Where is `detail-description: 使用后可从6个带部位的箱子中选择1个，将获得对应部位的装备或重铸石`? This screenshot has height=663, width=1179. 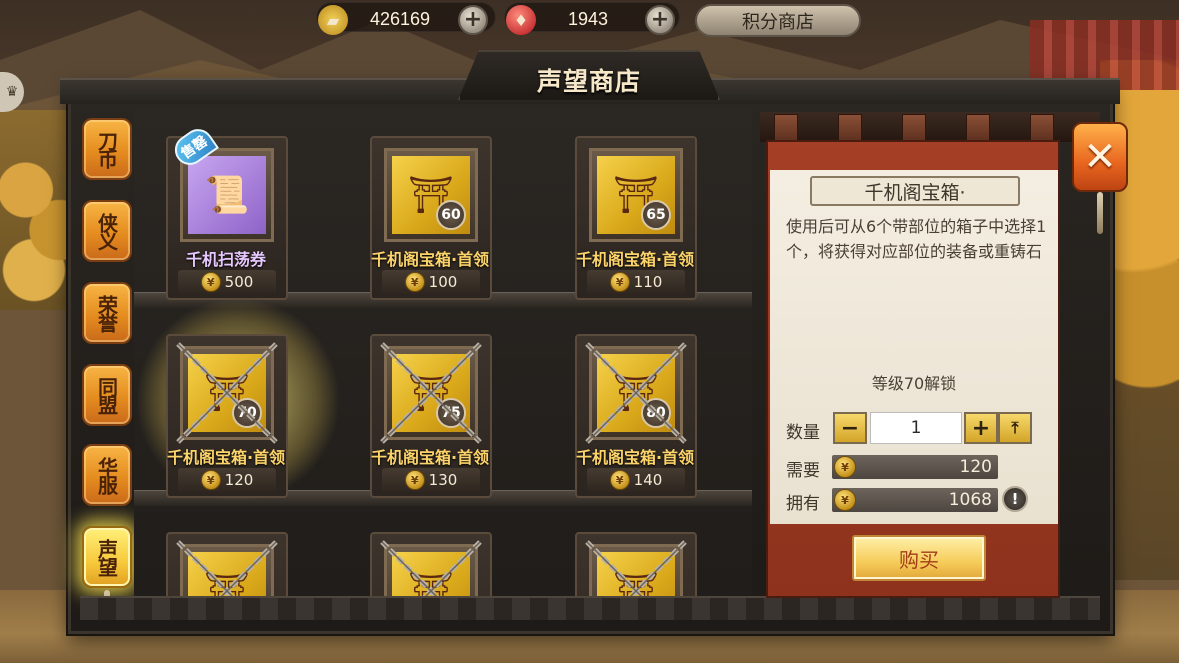
detail-description: 使用后可从6个带部位的箱子中选择1个，将获得对应部位的装备或重铸石 is located at coordinates (916, 239).